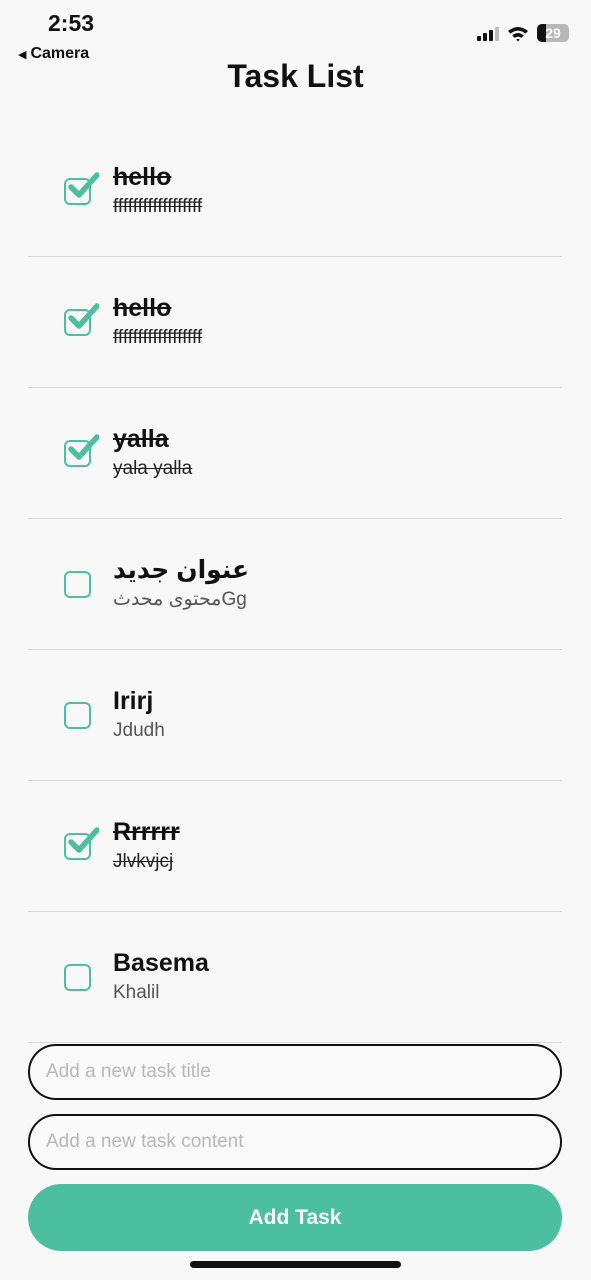  Describe the element at coordinates (488, 33) in the screenshot. I see `cellular-signal-icon` at that location.